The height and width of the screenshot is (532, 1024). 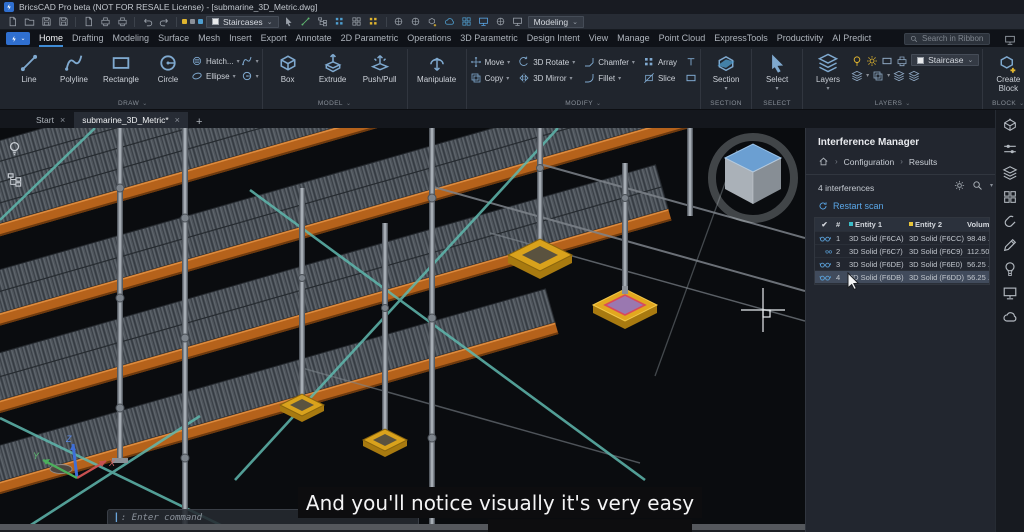 I want to click on layer-lock-icon, so click(x=192, y=21).